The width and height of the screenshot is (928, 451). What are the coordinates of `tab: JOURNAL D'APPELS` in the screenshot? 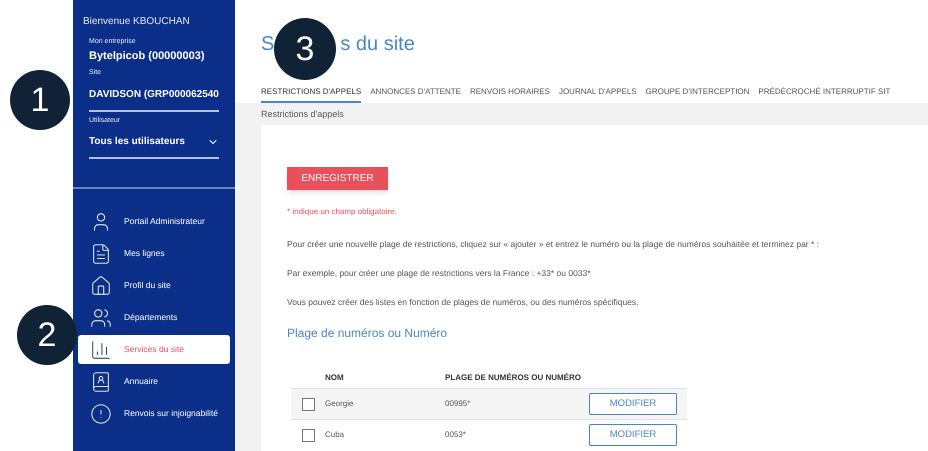 It's located at (597, 93).